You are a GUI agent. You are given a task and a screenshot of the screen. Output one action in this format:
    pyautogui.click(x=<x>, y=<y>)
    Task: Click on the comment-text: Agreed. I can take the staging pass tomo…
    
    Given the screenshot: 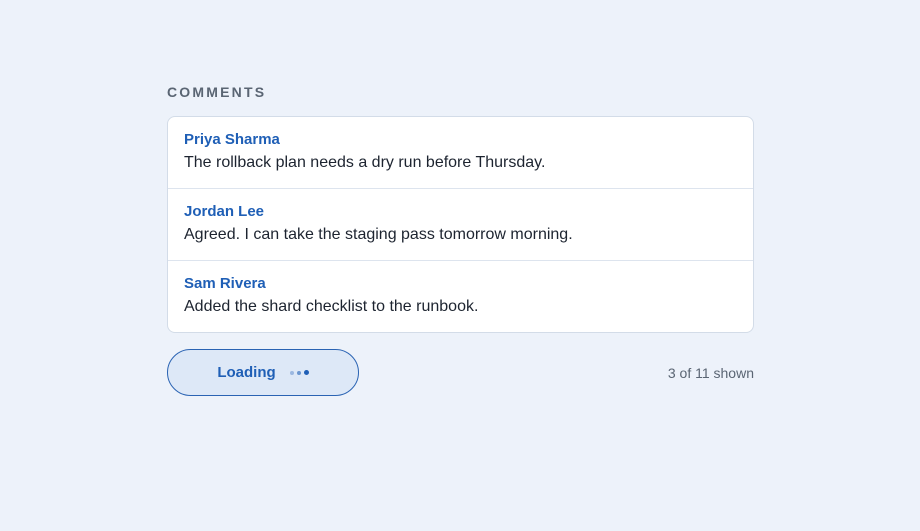 What is the action you would take?
    pyautogui.click(x=378, y=234)
    